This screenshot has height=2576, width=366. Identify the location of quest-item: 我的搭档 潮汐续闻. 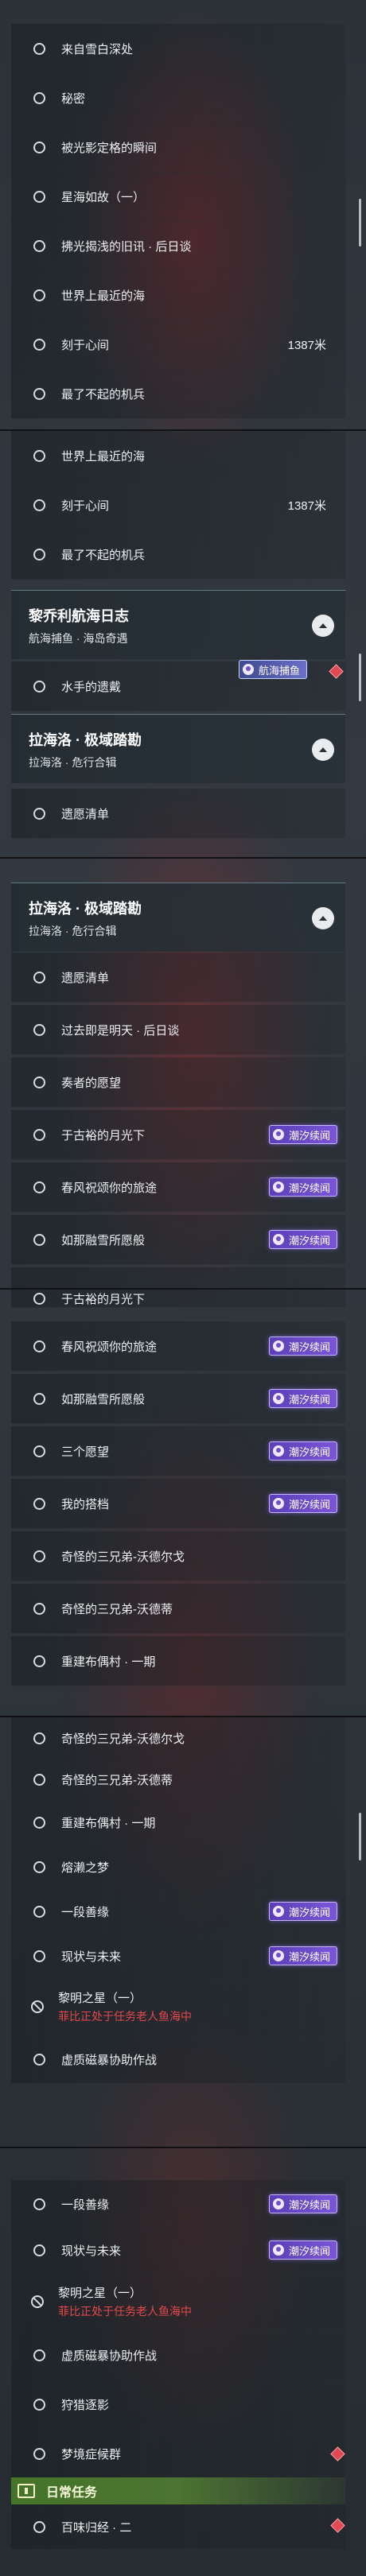
(178, 1504).